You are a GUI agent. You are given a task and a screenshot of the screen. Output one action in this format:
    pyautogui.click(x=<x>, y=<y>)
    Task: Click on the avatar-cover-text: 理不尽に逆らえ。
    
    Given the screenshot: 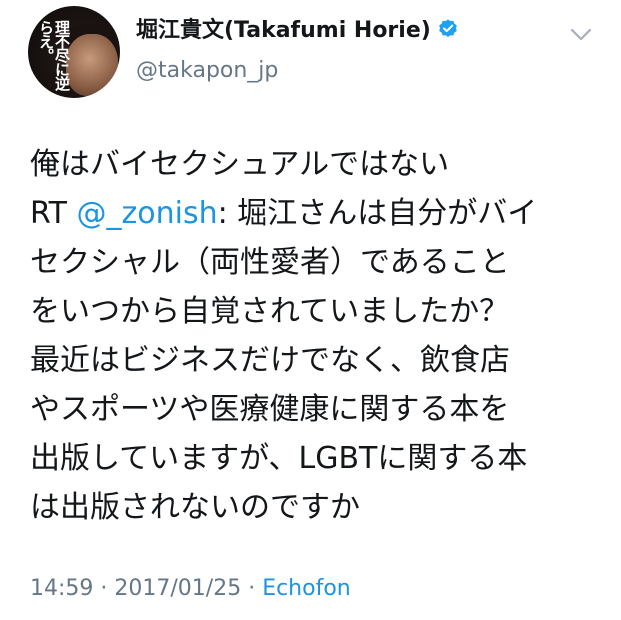 What is the action you would take?
    pyautogui.click(x=54, y=55)
    